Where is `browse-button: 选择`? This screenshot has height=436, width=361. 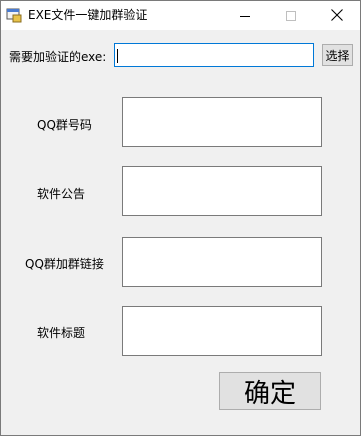
browse-button: 选择 is located at coordinates (337, 55).